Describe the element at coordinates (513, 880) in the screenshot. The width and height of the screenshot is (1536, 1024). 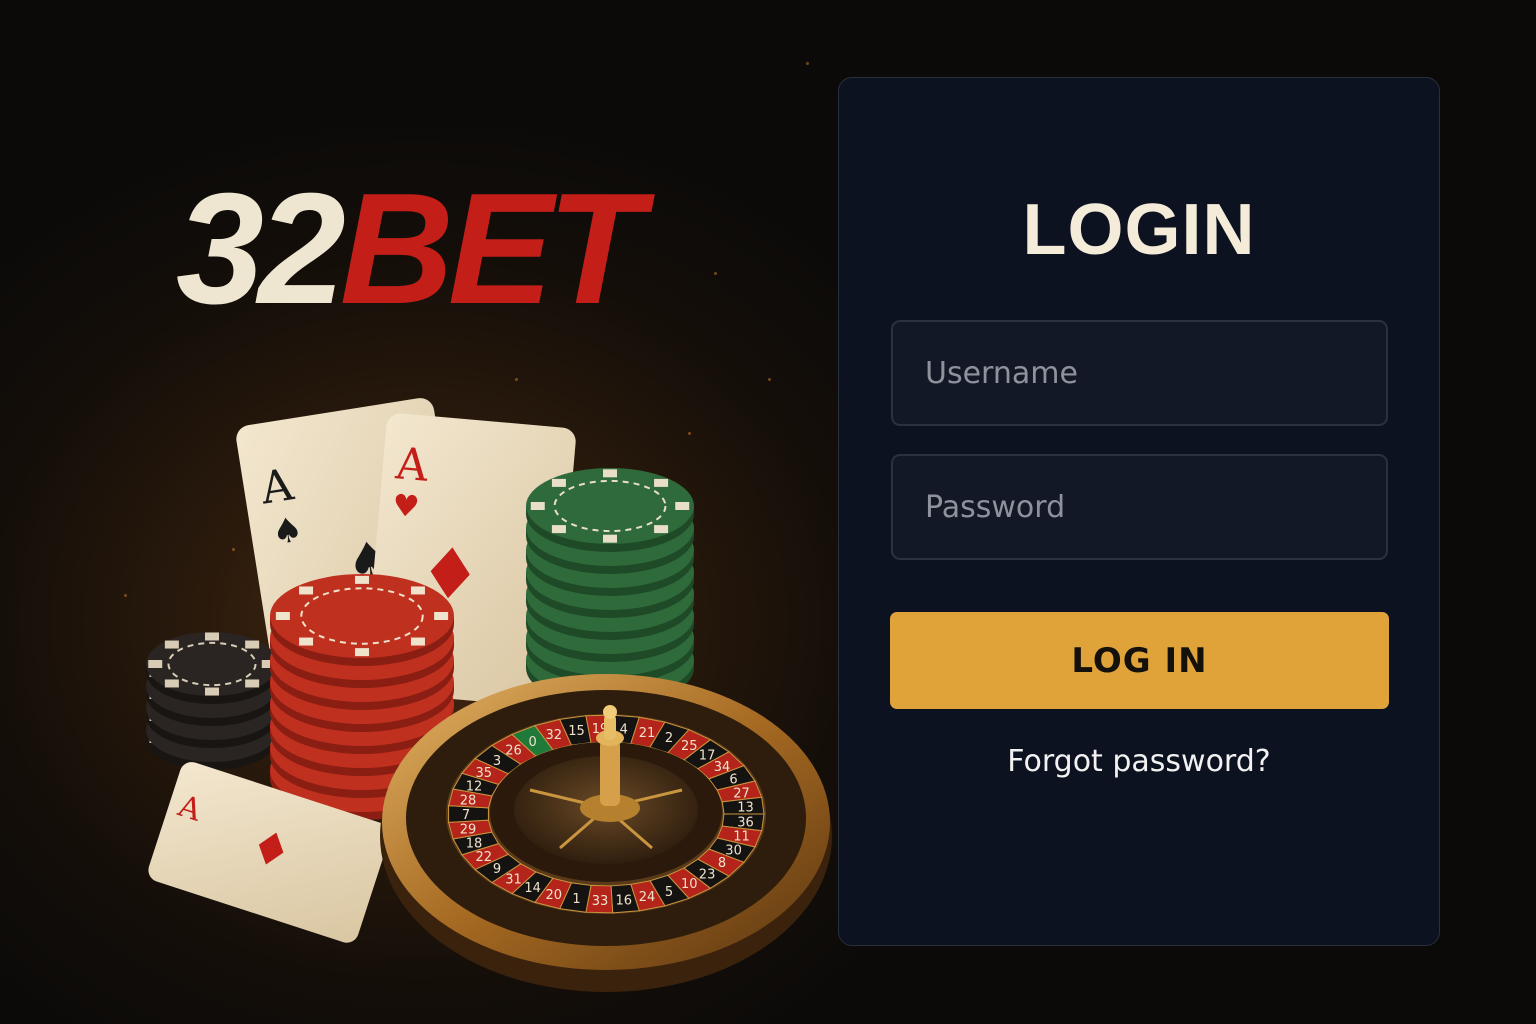
I see `roulette-number: 31` at that location.